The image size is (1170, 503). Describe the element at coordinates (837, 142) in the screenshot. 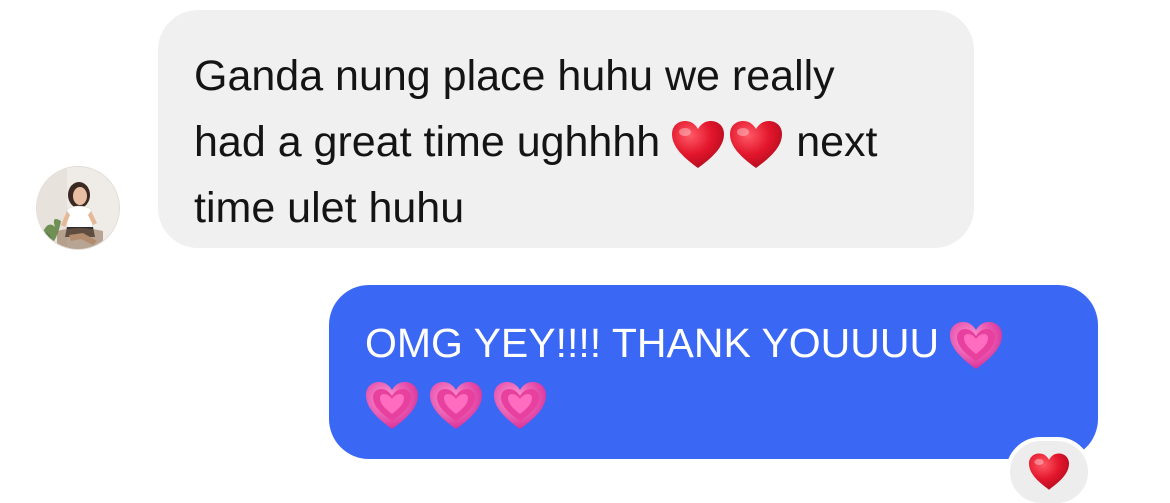

I see `received-message-text-after-emoji: next` at that location.